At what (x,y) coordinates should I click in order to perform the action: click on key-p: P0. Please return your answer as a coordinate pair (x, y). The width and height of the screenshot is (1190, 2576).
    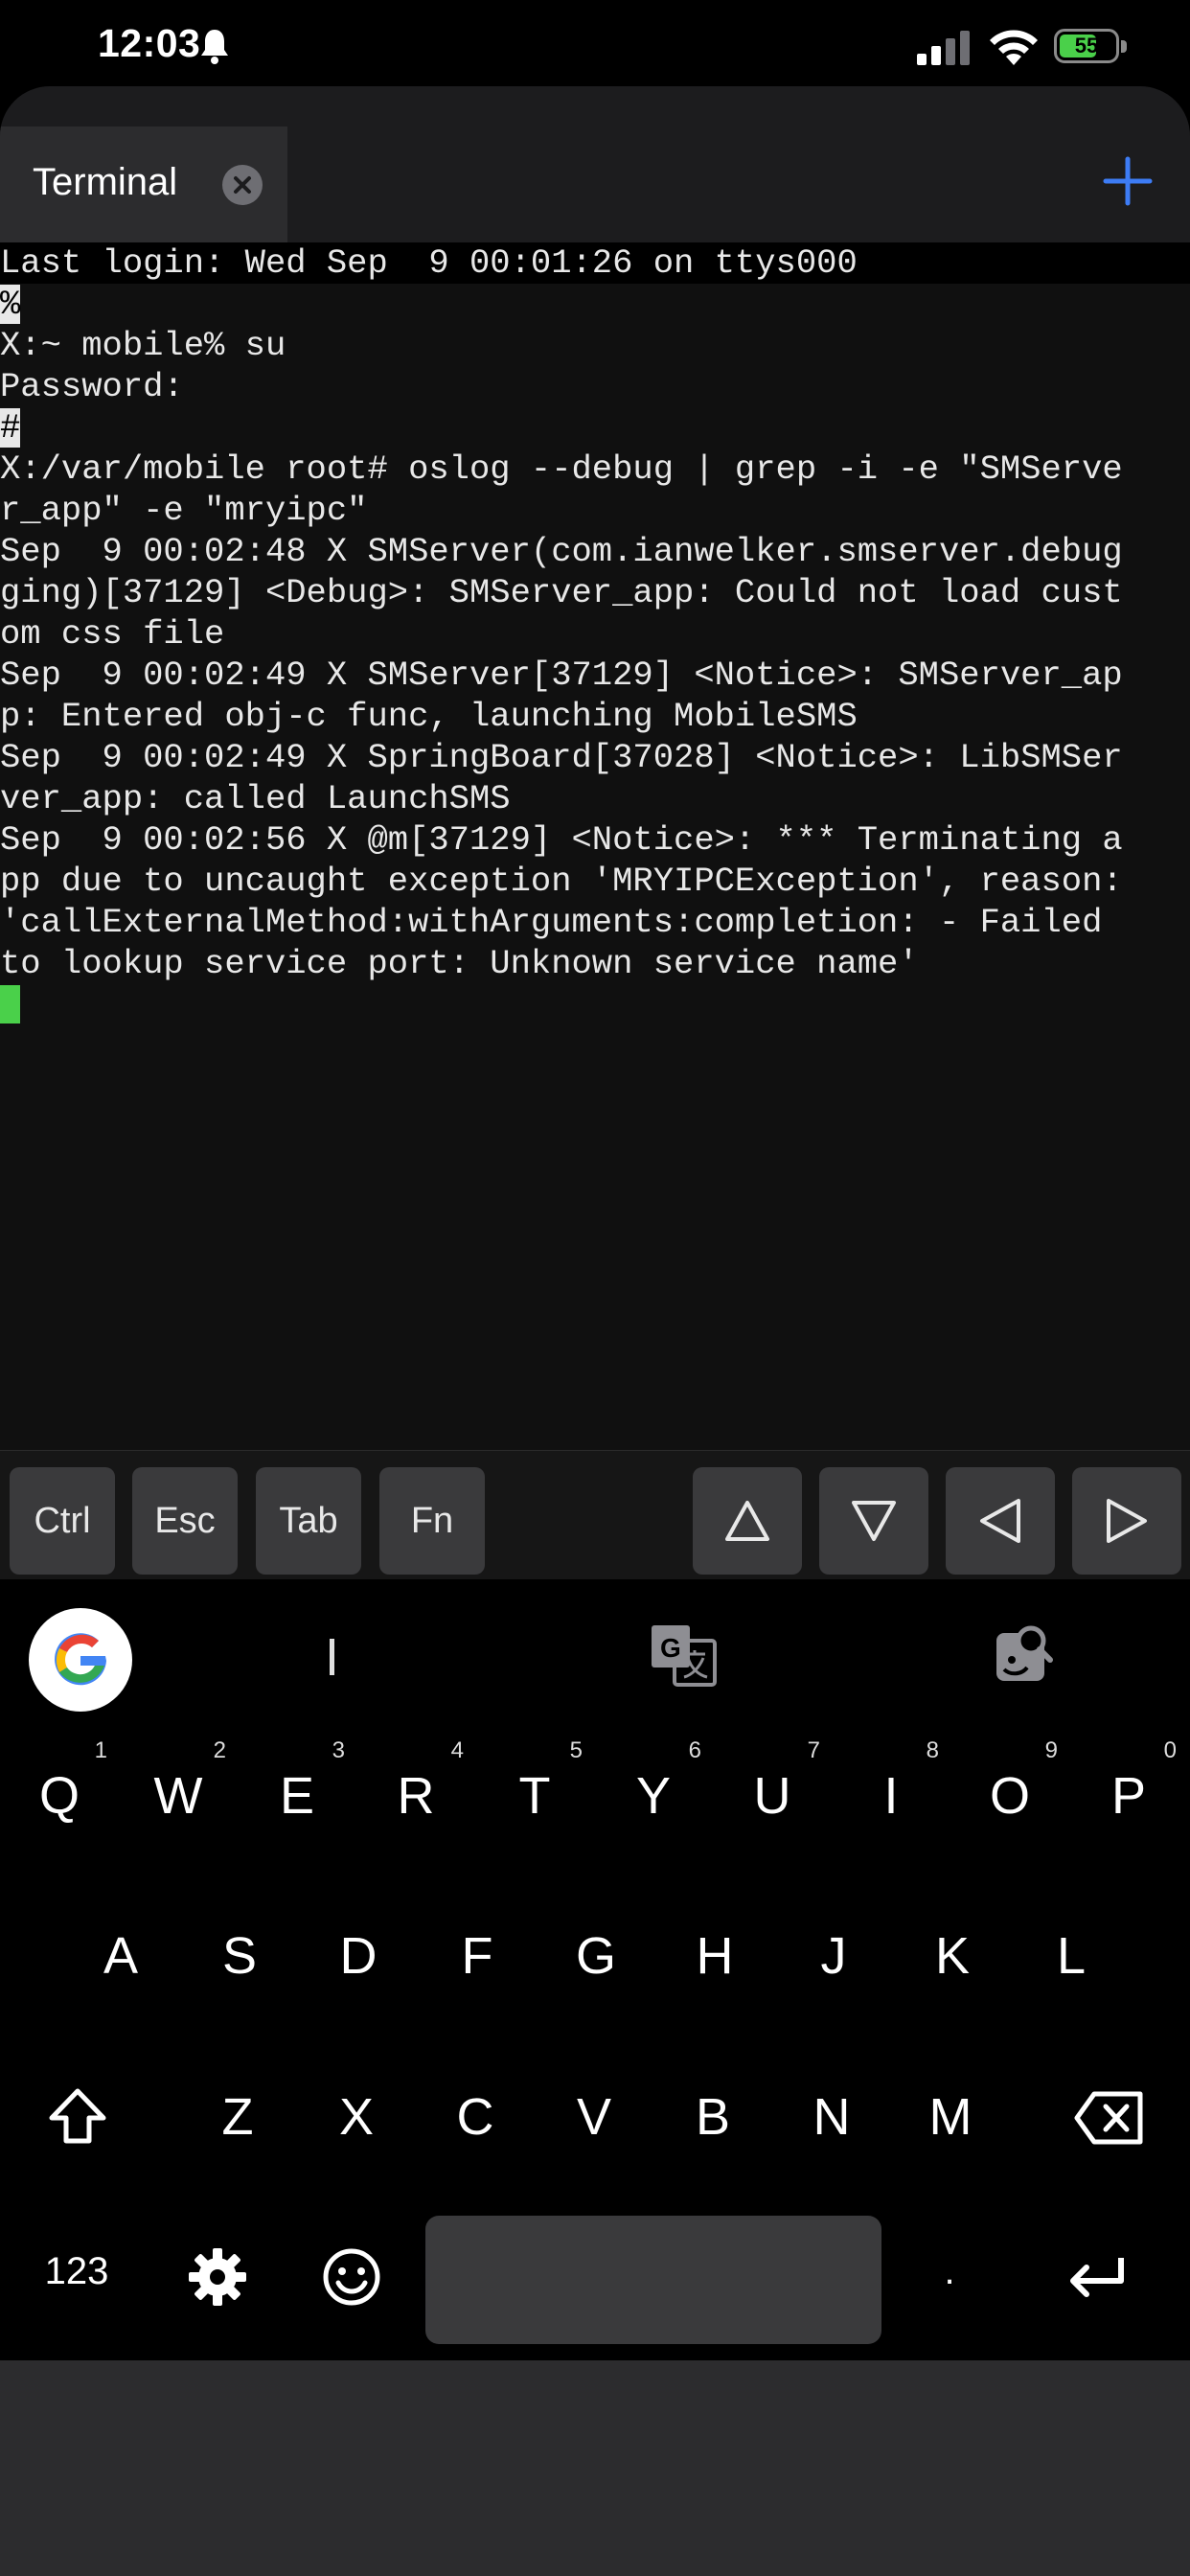
    Looking at the image, I should click on (1129, 1782).